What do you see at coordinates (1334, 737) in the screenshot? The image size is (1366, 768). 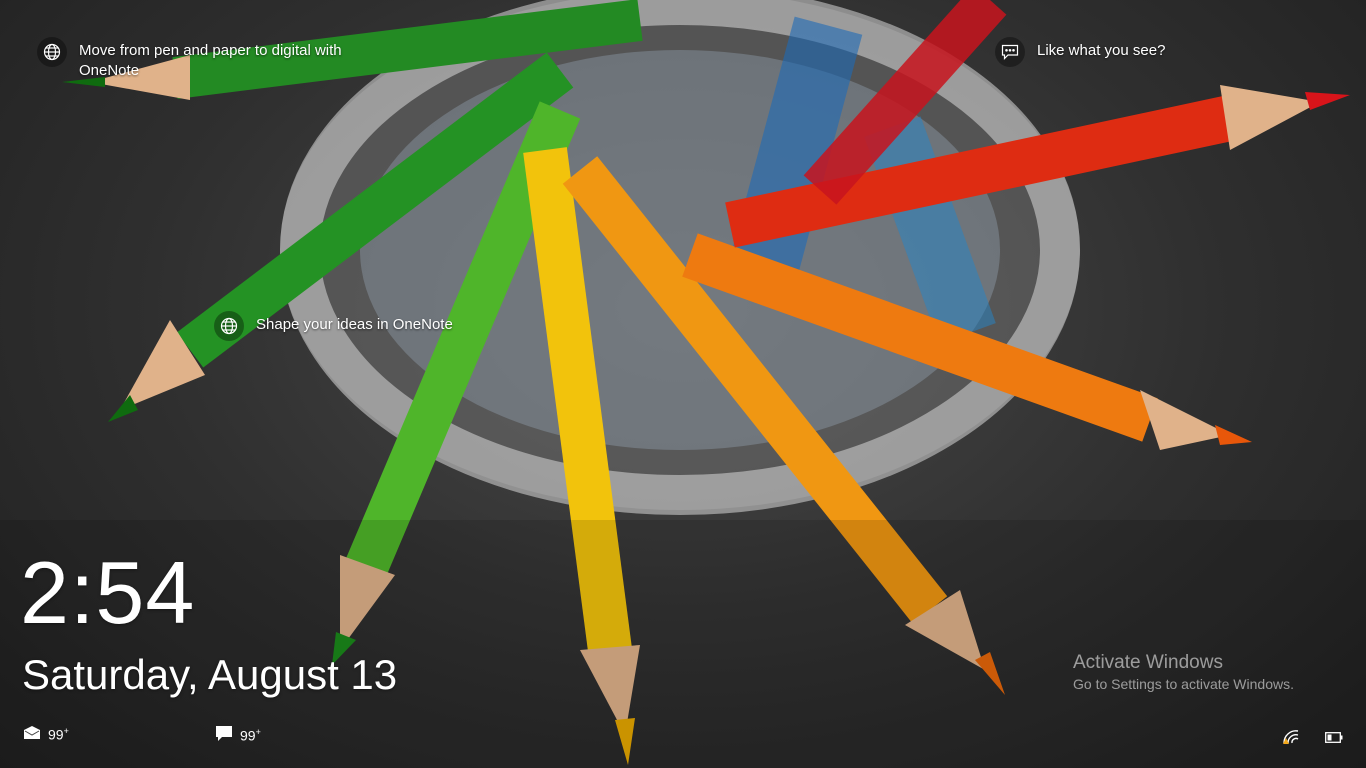 I see `battery-icon` at bounding box center [1334, 737].